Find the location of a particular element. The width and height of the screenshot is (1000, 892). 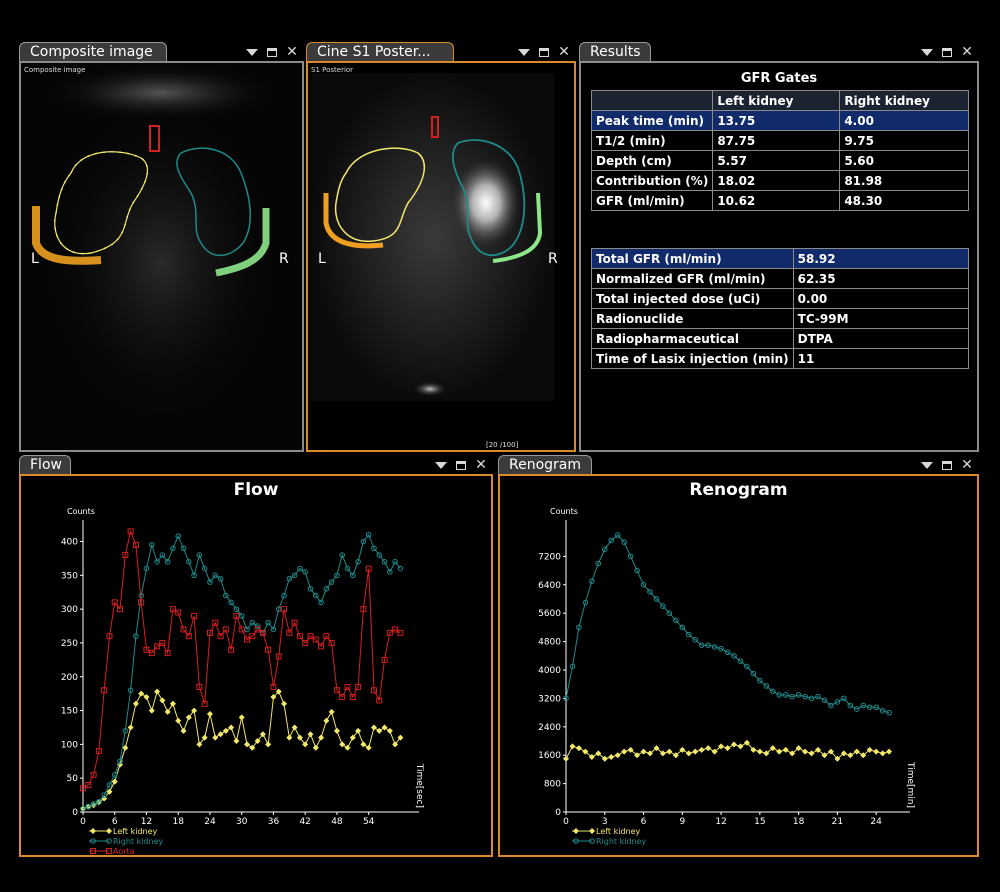

gfr-gates-row: Peak time (min) 13.75 4.00 is located at coordinates (779, 120).